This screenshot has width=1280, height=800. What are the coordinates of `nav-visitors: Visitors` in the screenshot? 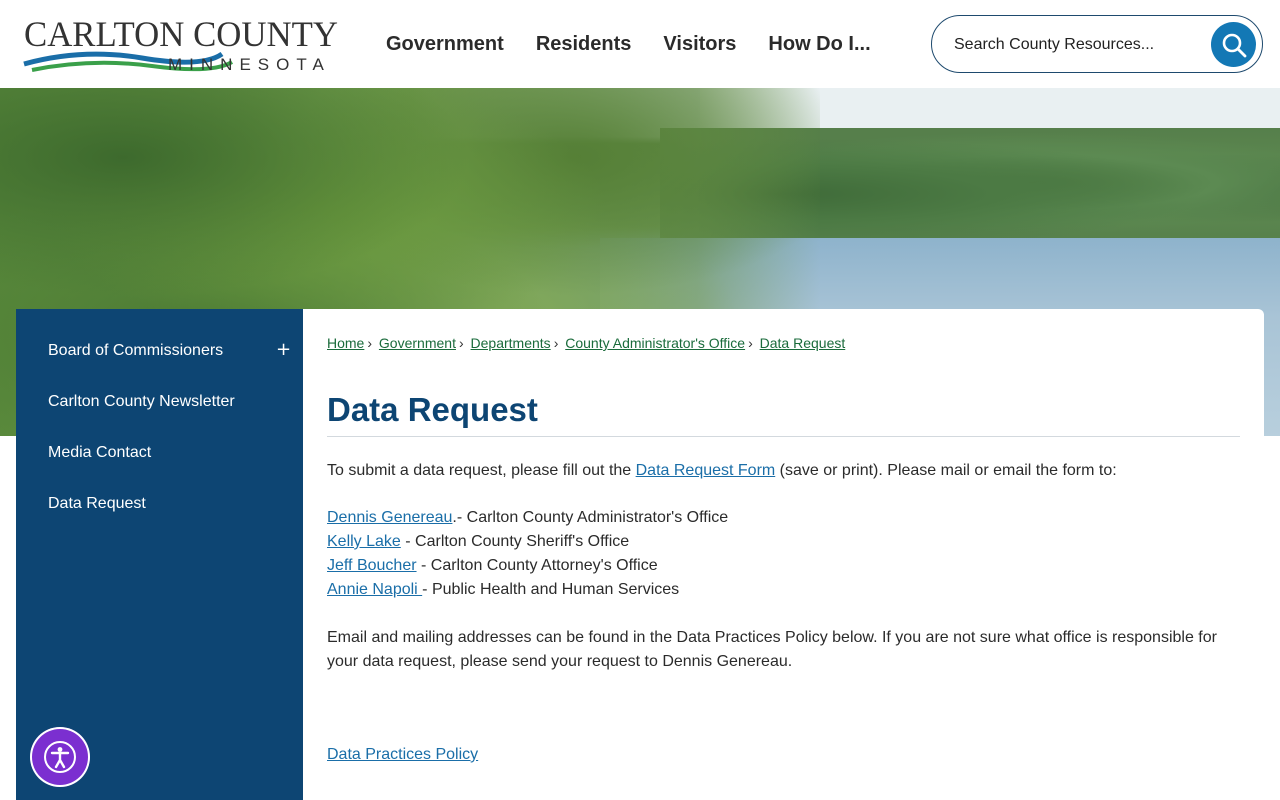 It's located at (699, 44).